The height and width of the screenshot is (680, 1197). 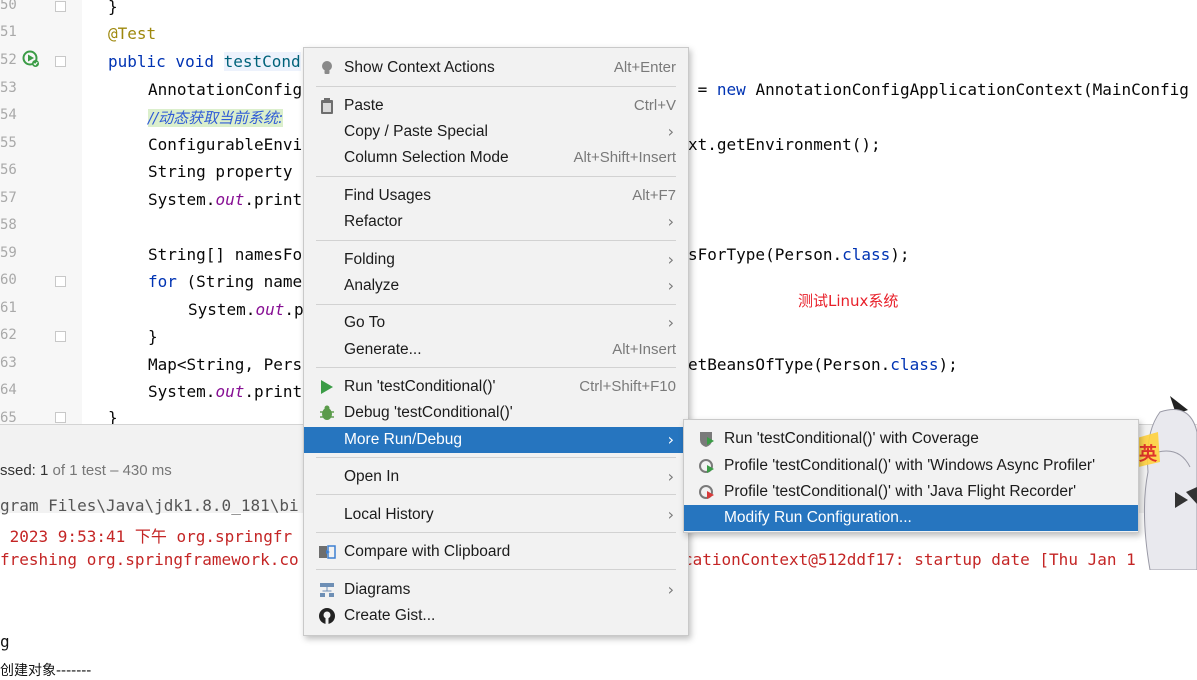 What do you see at coordinates (8, 115) in the screenshot?
I see `line-number: 54` at bounding box center [8, 115].